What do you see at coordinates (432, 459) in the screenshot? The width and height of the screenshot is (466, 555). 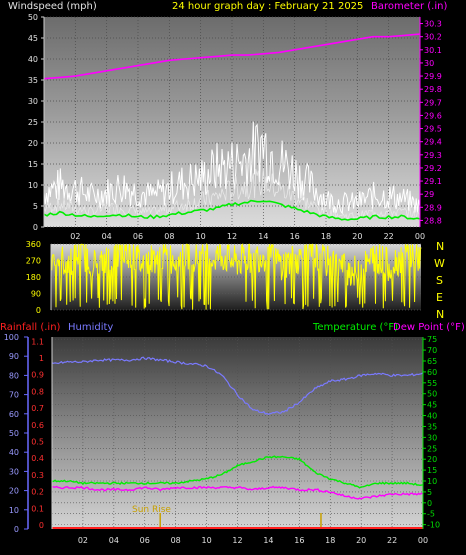 I see `temperature-tick-label: 20` at bounding box center [432, 459].